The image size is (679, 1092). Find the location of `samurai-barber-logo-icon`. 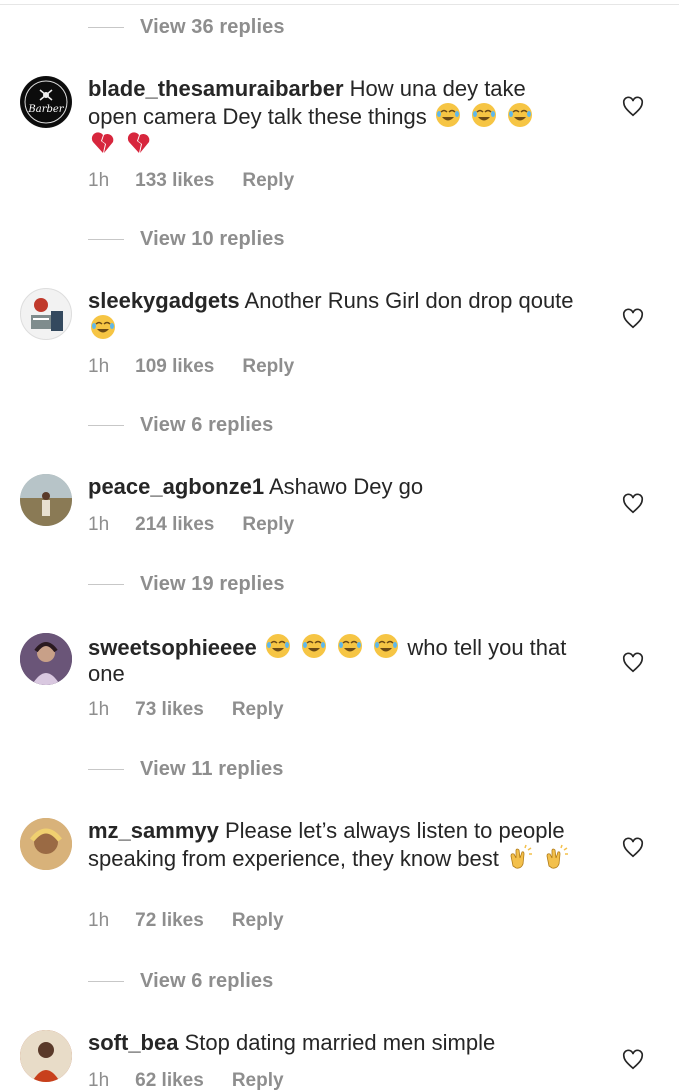

samurai-barber-logo-icon is located at coordinates (46, 102).